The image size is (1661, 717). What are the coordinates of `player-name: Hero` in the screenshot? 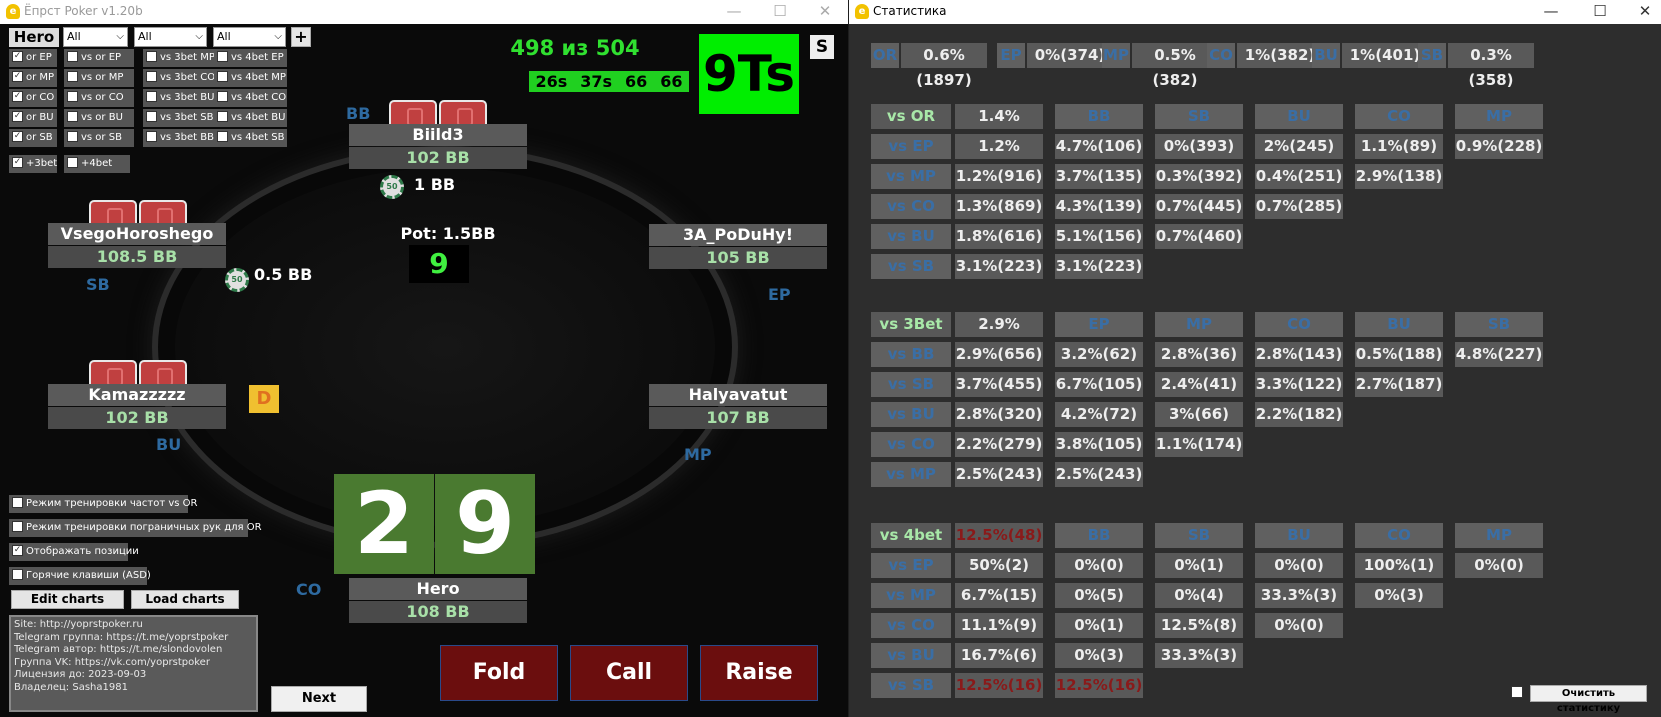 It's located at (438, 589).